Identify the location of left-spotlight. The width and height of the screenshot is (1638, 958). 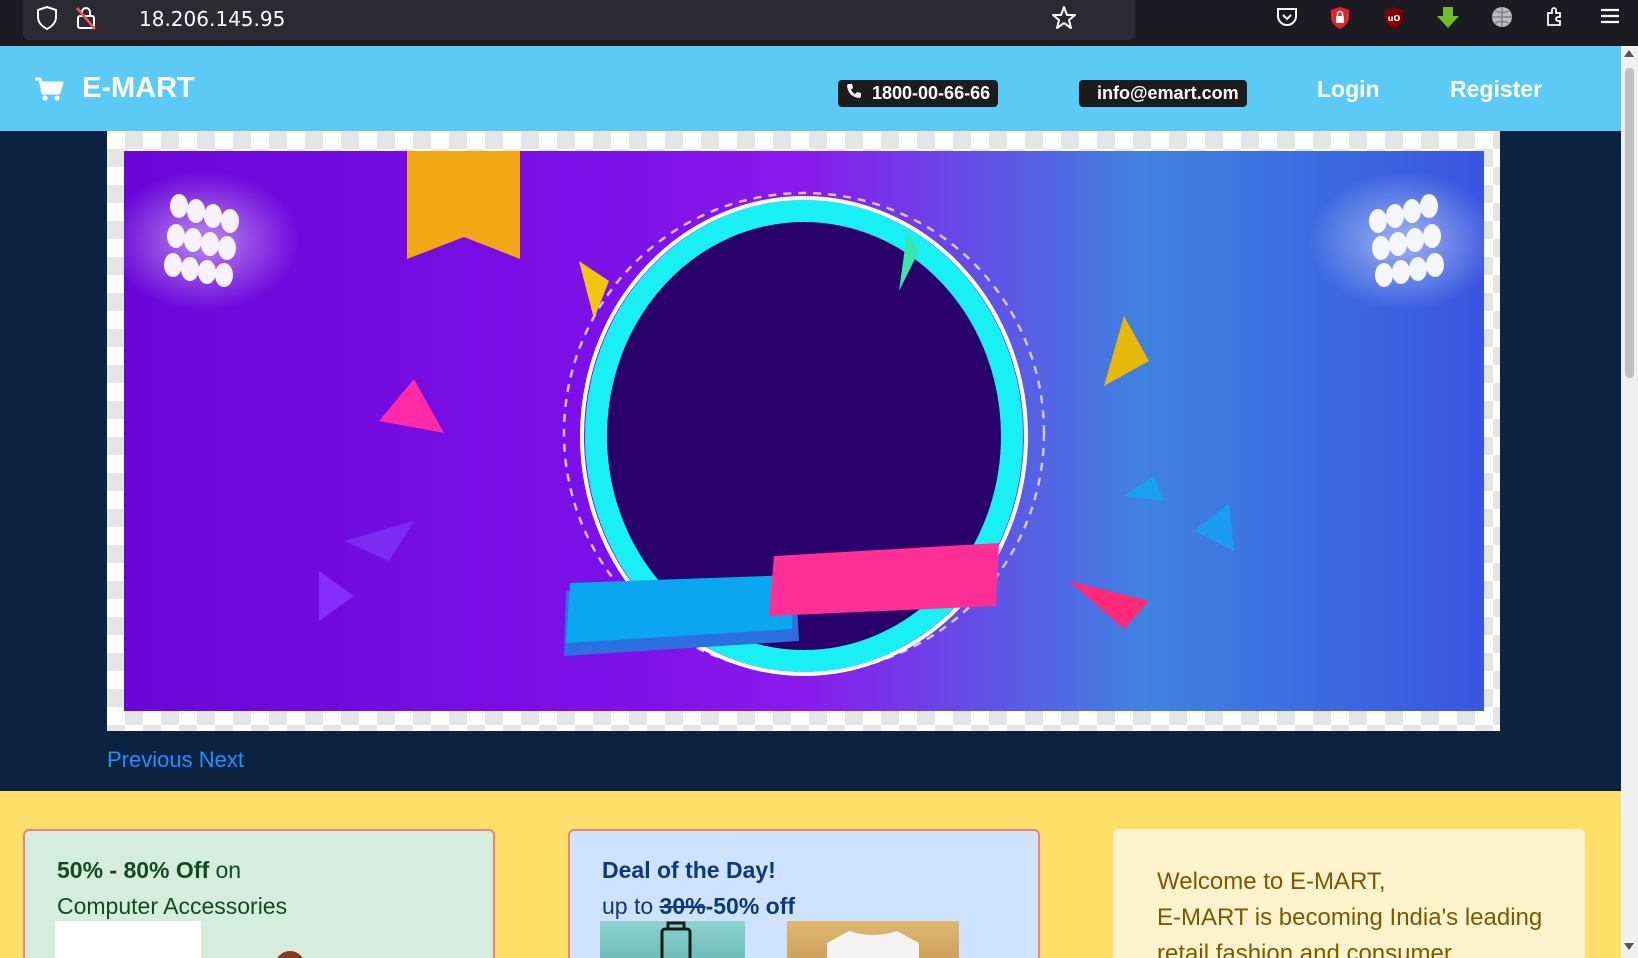
(211, 241).